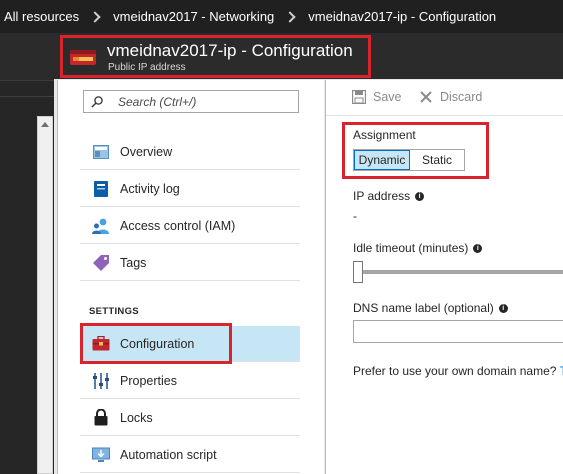 Image resolution: width=563 pixels, height=474 pixels. Describe the element at coordinates (114, 311) in the screenshot. I see `section-label-settings: SETTINGS` at that location.